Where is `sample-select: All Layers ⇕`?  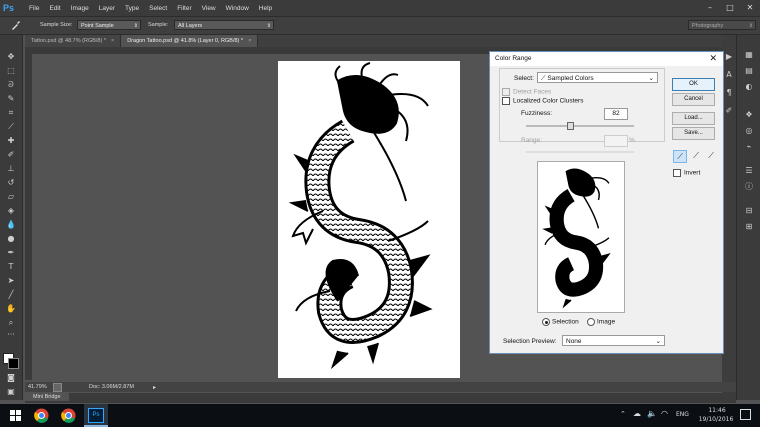 sample-select: All Layers ⇕ is located at coordinates (224, 25).